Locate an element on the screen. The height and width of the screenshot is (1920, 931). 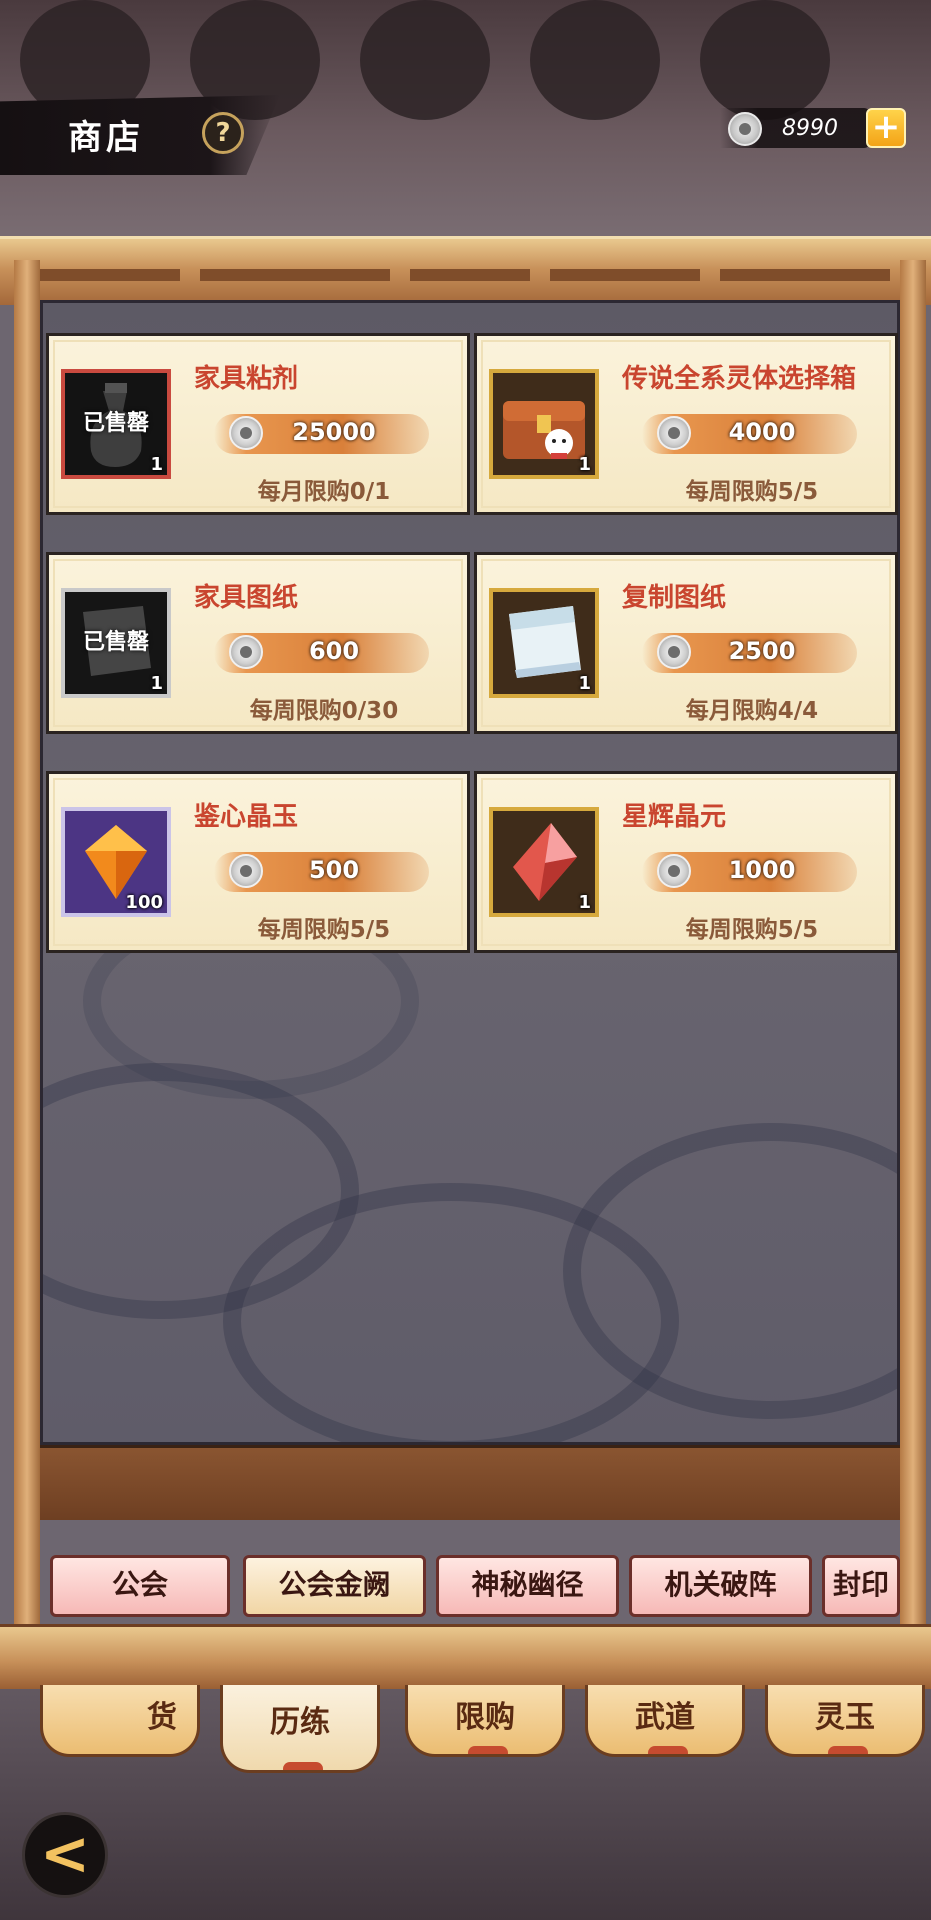
purchase-limit: 每周限购0/30 is located at coordinates (324, 711).